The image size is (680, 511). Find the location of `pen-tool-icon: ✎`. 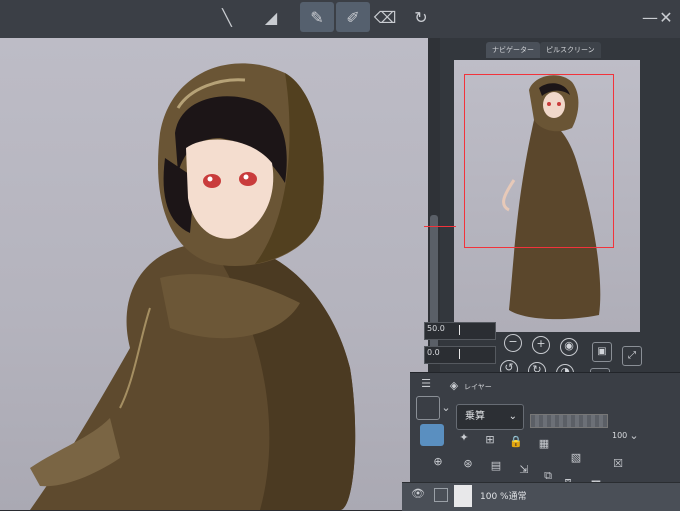

pen-tool-icon: ✎ is located at coordinates (317, 17).